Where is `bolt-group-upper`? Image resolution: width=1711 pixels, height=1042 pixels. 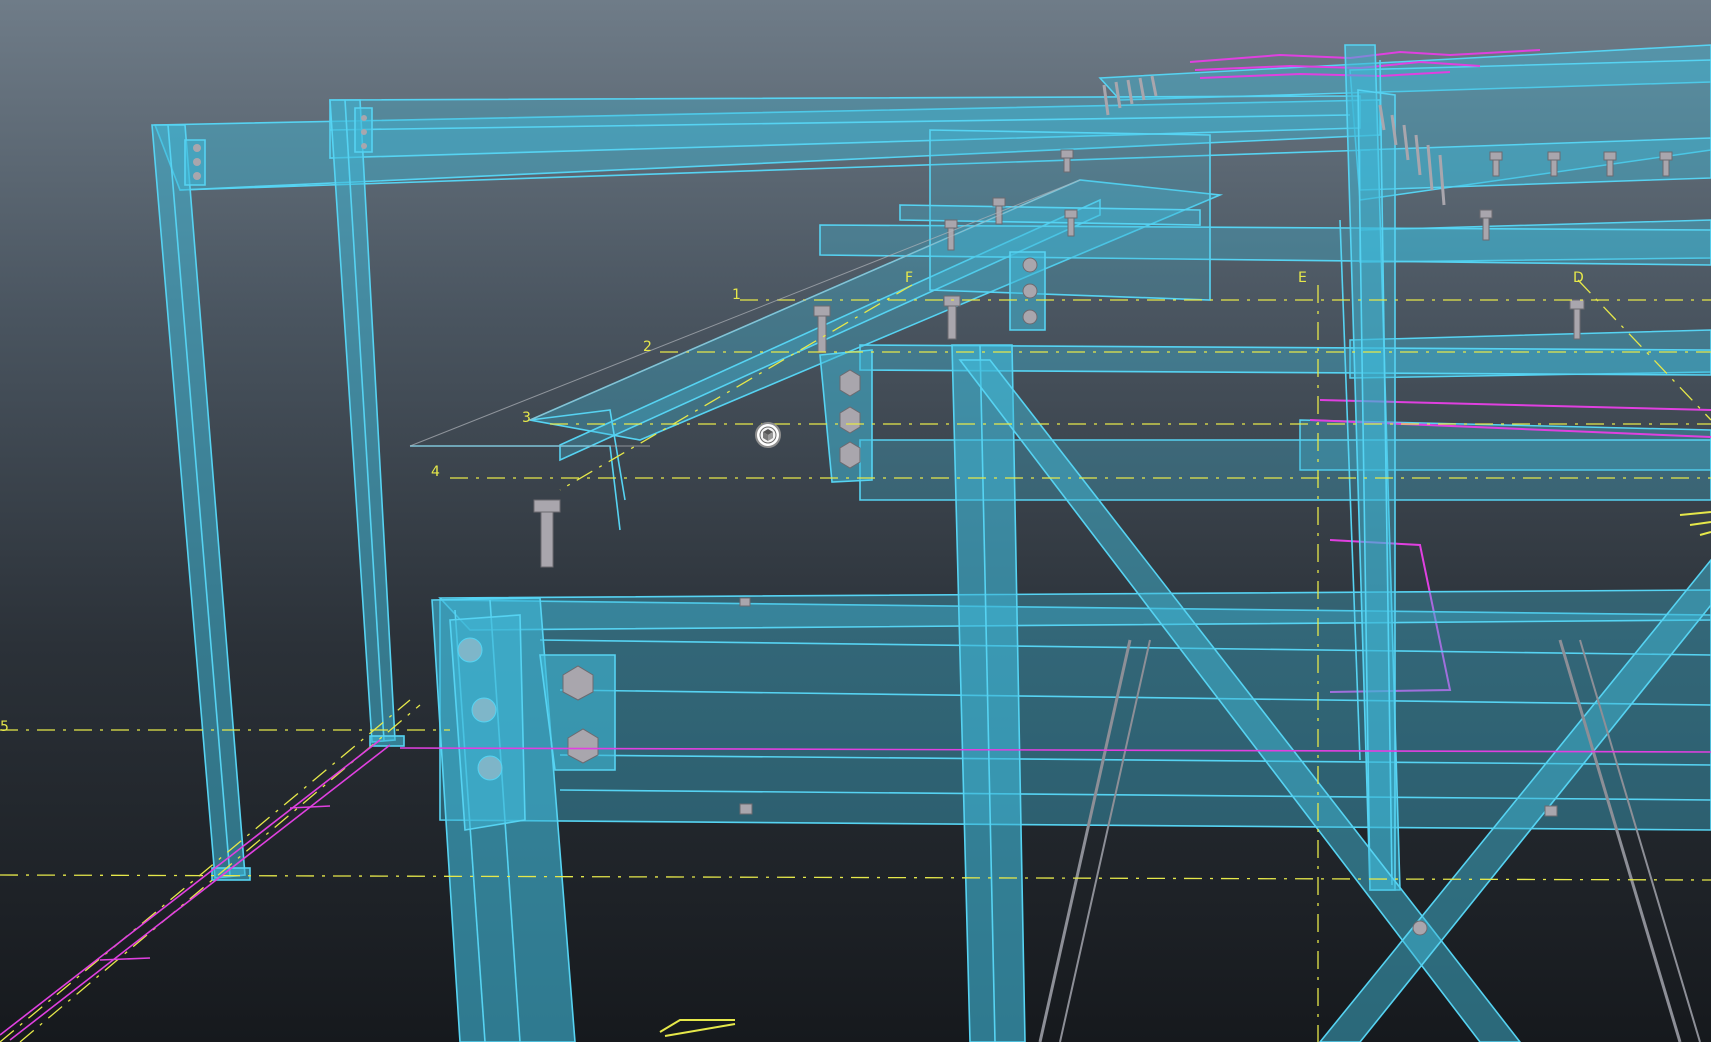 bolt-group-upper is located at coordinates (850, 419).